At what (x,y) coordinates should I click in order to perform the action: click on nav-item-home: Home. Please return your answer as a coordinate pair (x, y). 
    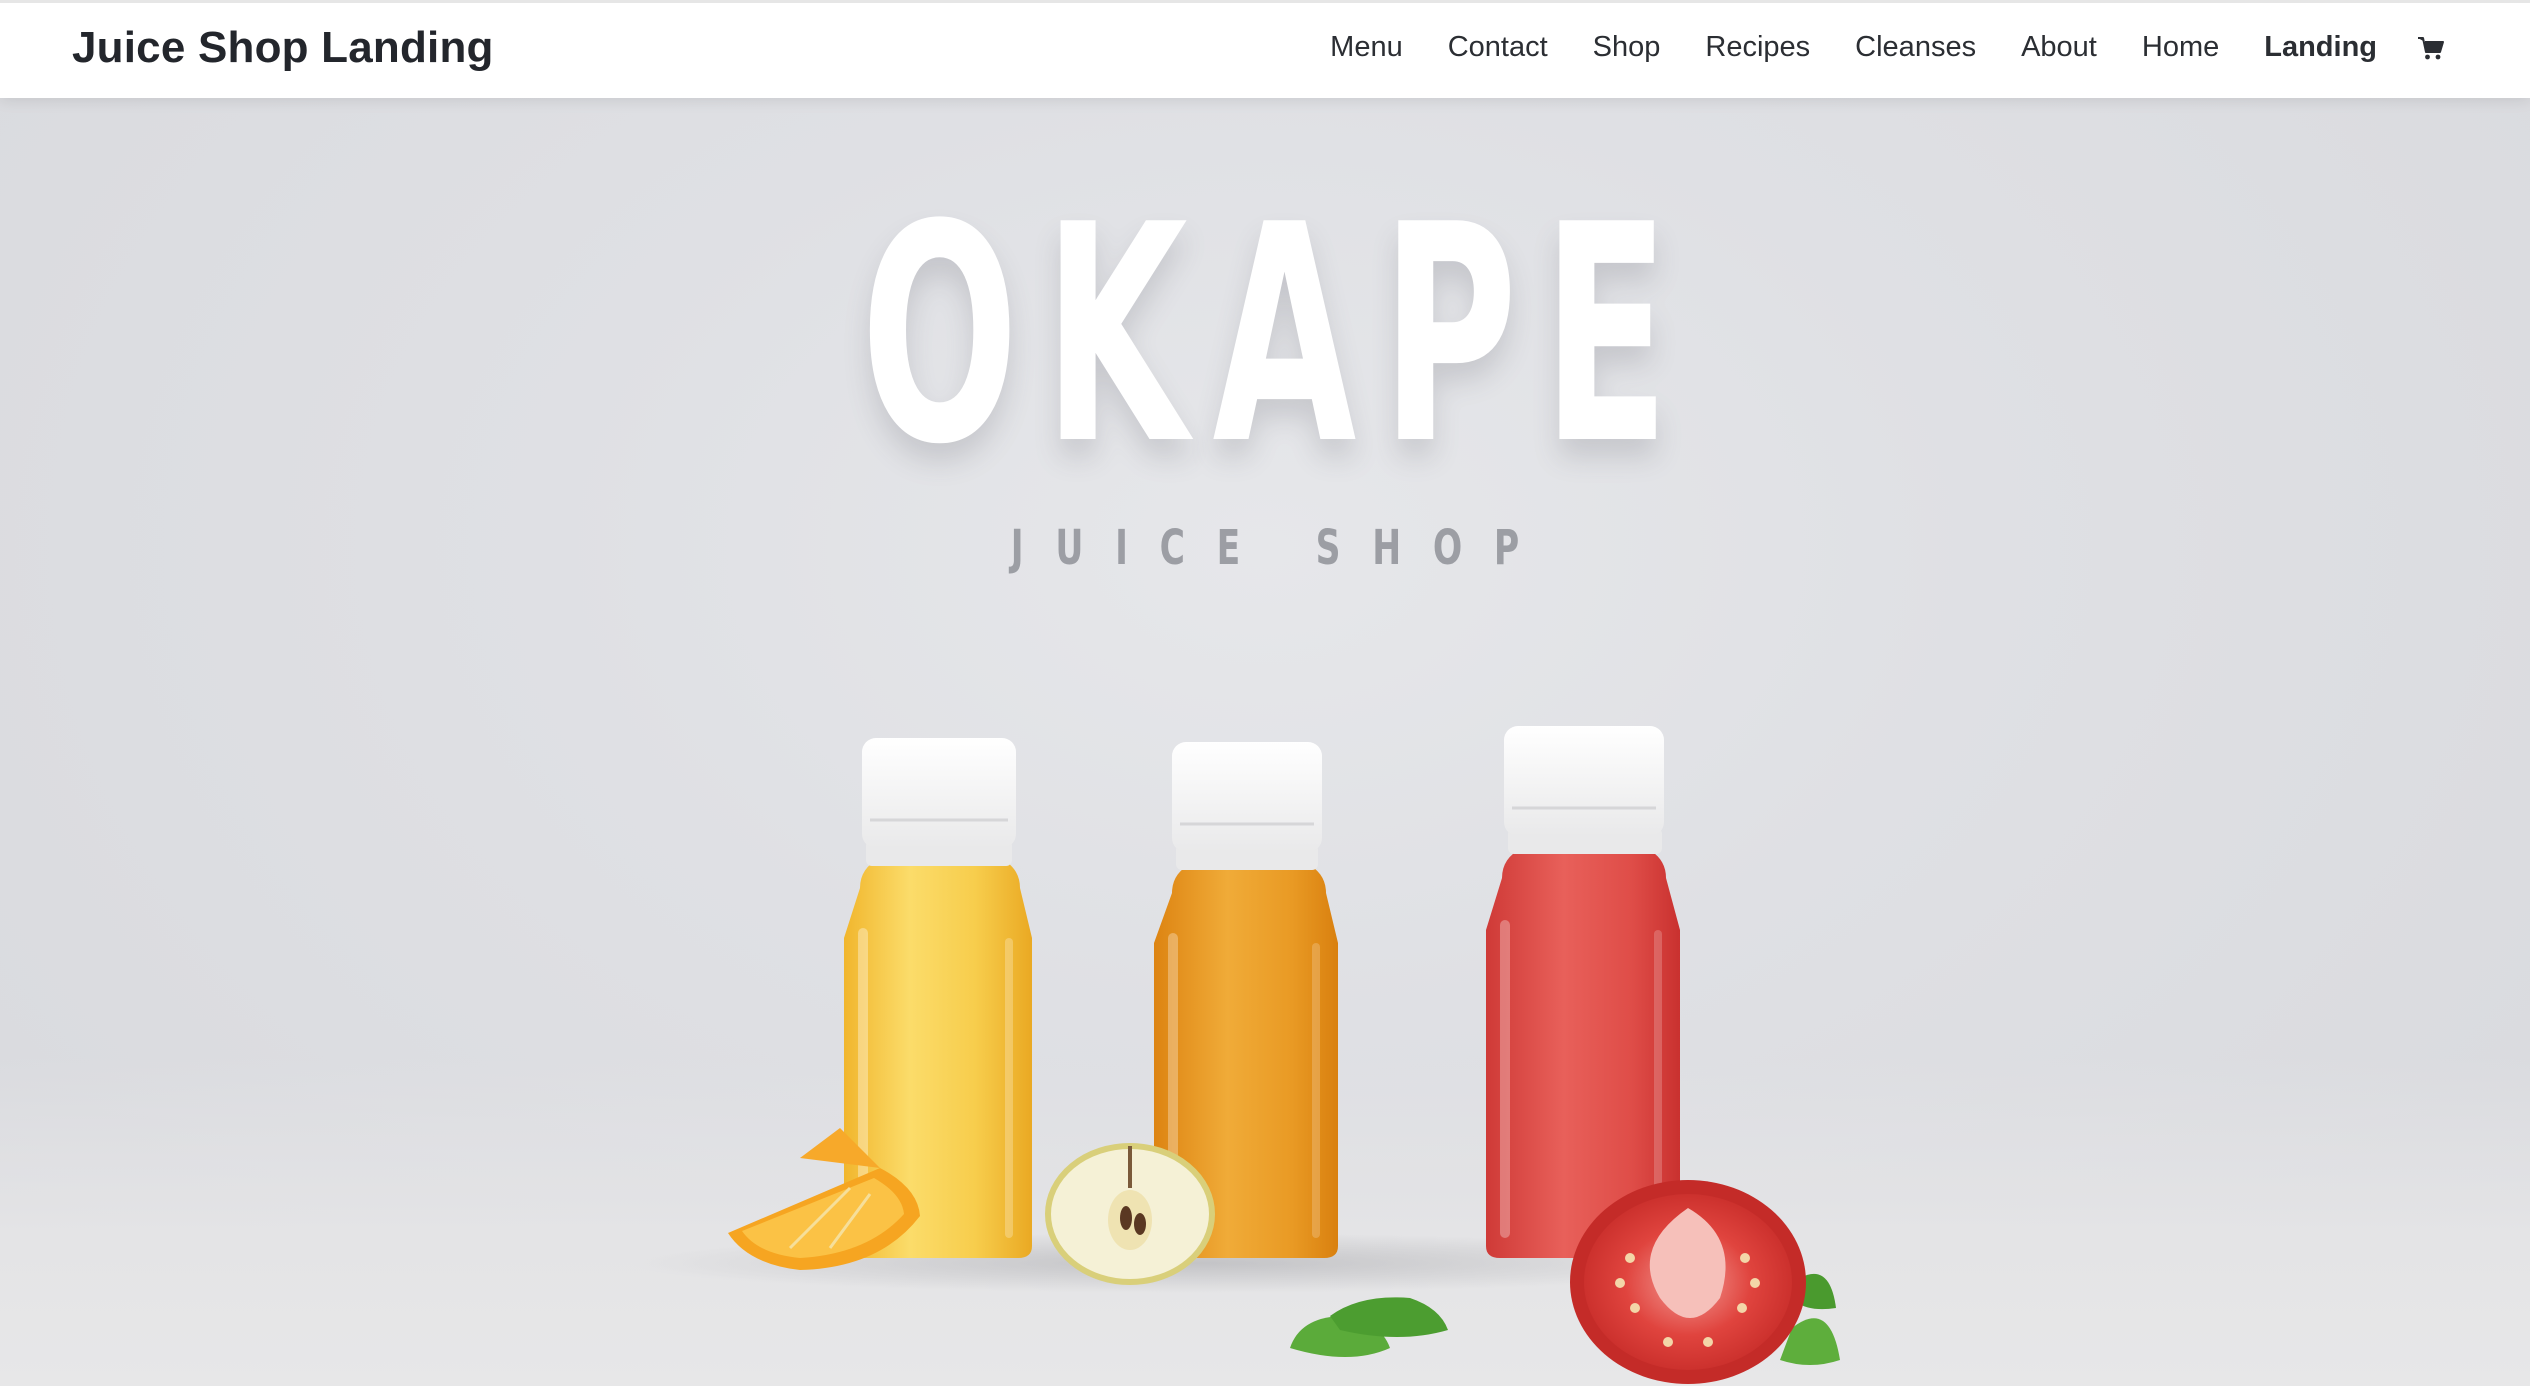
    Looking at the image, I should click on (2180, 47).